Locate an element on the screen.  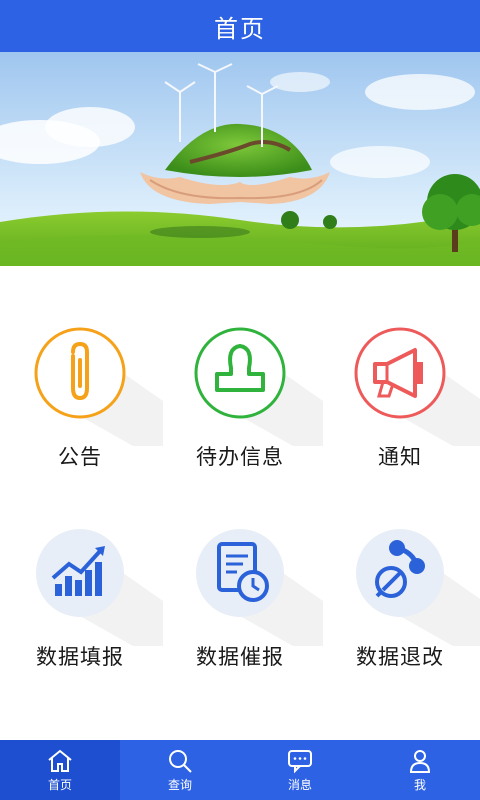
grid-item-data-revise: 数据退改 is located at coordinates (400, 567).